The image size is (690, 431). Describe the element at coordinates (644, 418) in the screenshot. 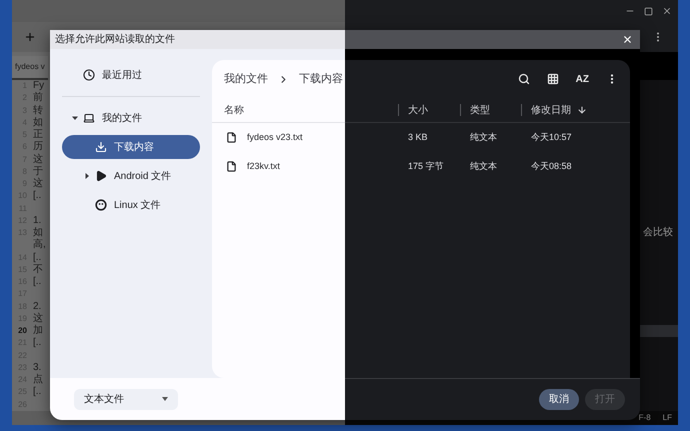

I see `status-text: F-8` at that location.